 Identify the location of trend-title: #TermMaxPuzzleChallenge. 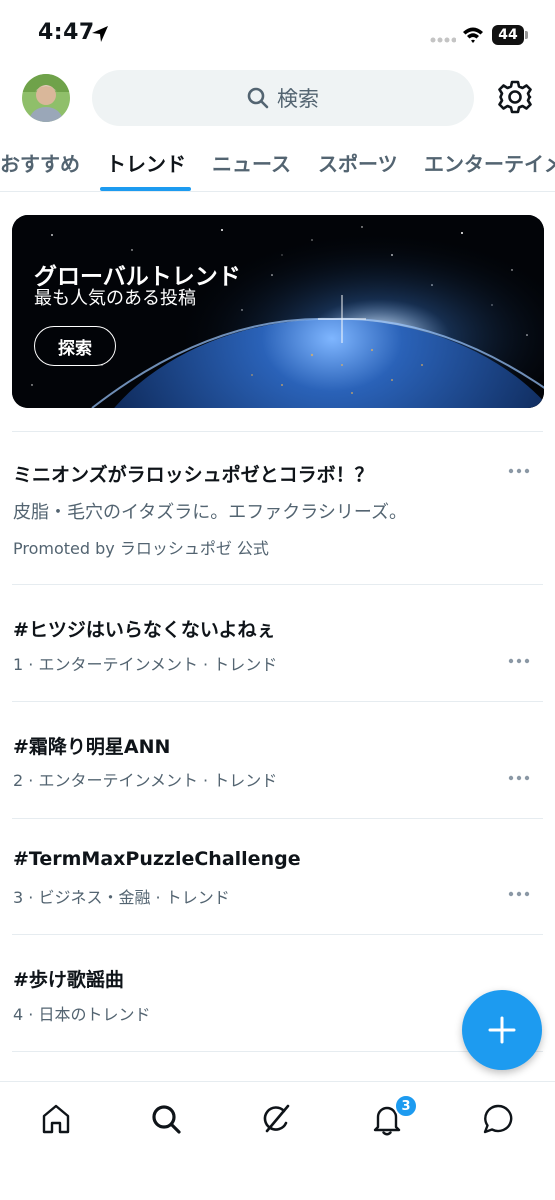
(157, 859).